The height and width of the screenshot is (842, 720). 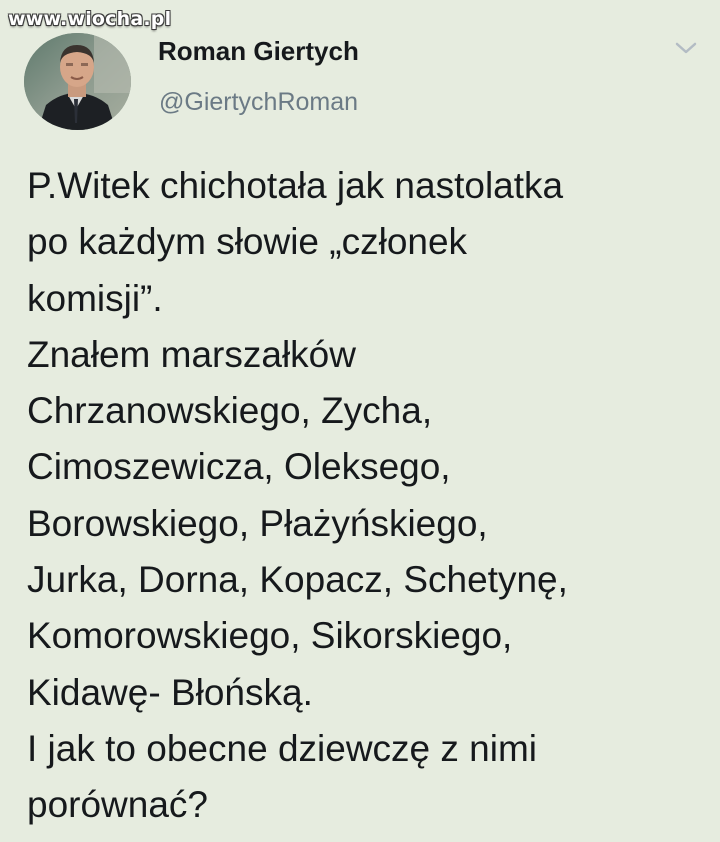 What do you see at coordinates (191, 354) in the screenshot?
I see `tweet-line: Znałem marszałków` at bounding box center [191, 354].